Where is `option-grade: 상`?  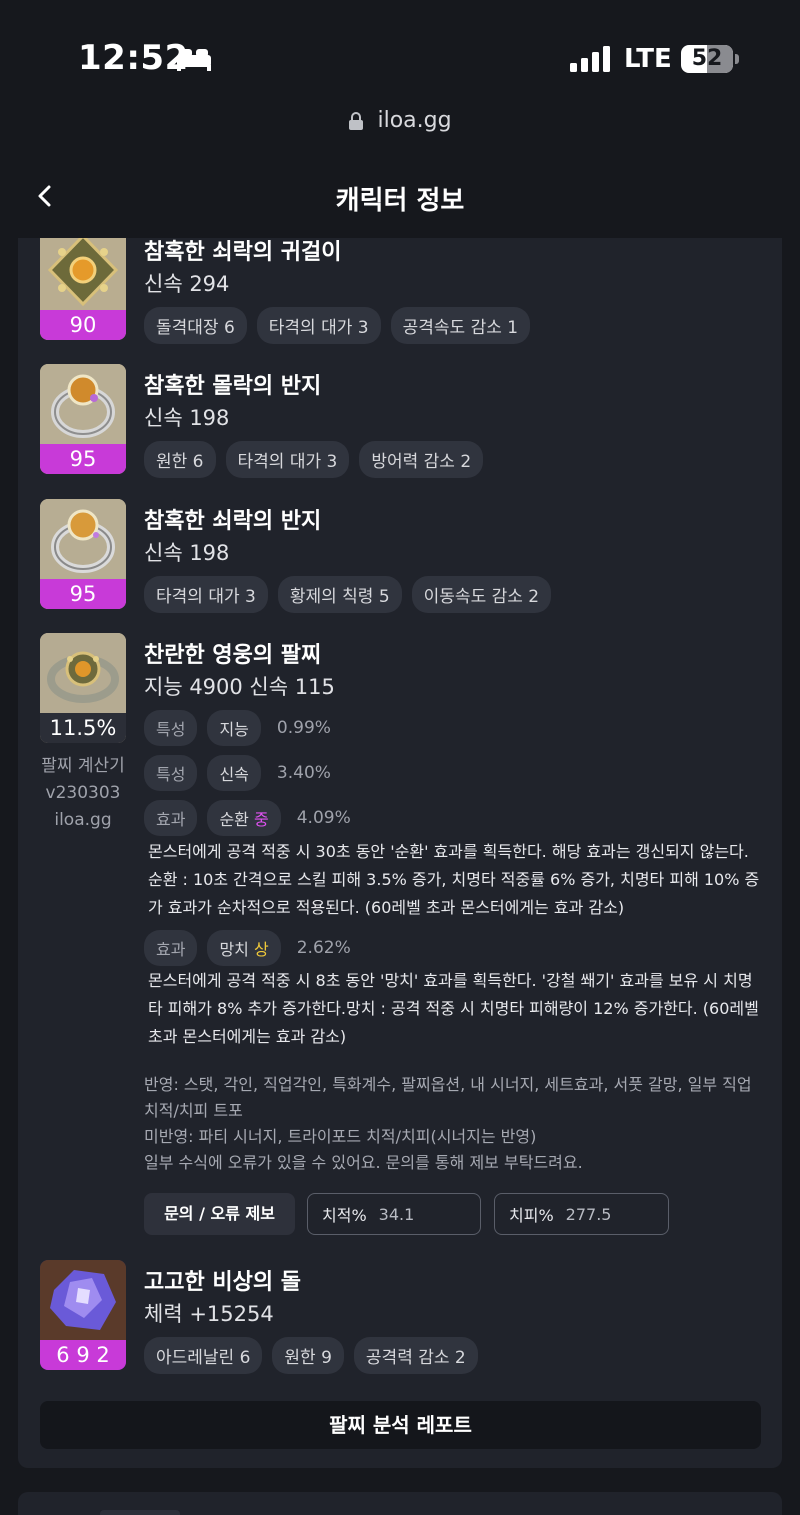
option-grade: 상 is located at coordinates (261, 949).